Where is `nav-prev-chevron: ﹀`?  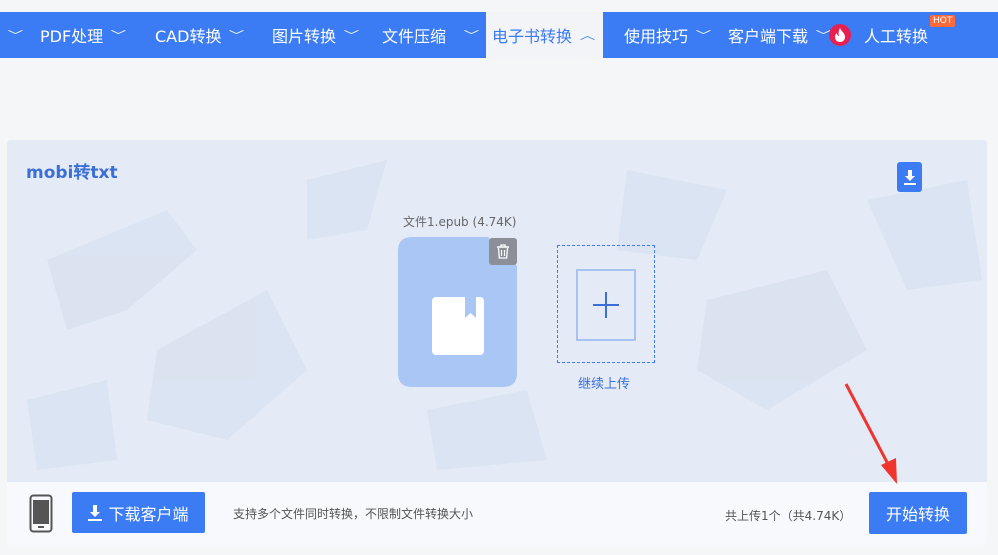
nav-prev-chevron: ﹀ is located at coordinates (11, 35).